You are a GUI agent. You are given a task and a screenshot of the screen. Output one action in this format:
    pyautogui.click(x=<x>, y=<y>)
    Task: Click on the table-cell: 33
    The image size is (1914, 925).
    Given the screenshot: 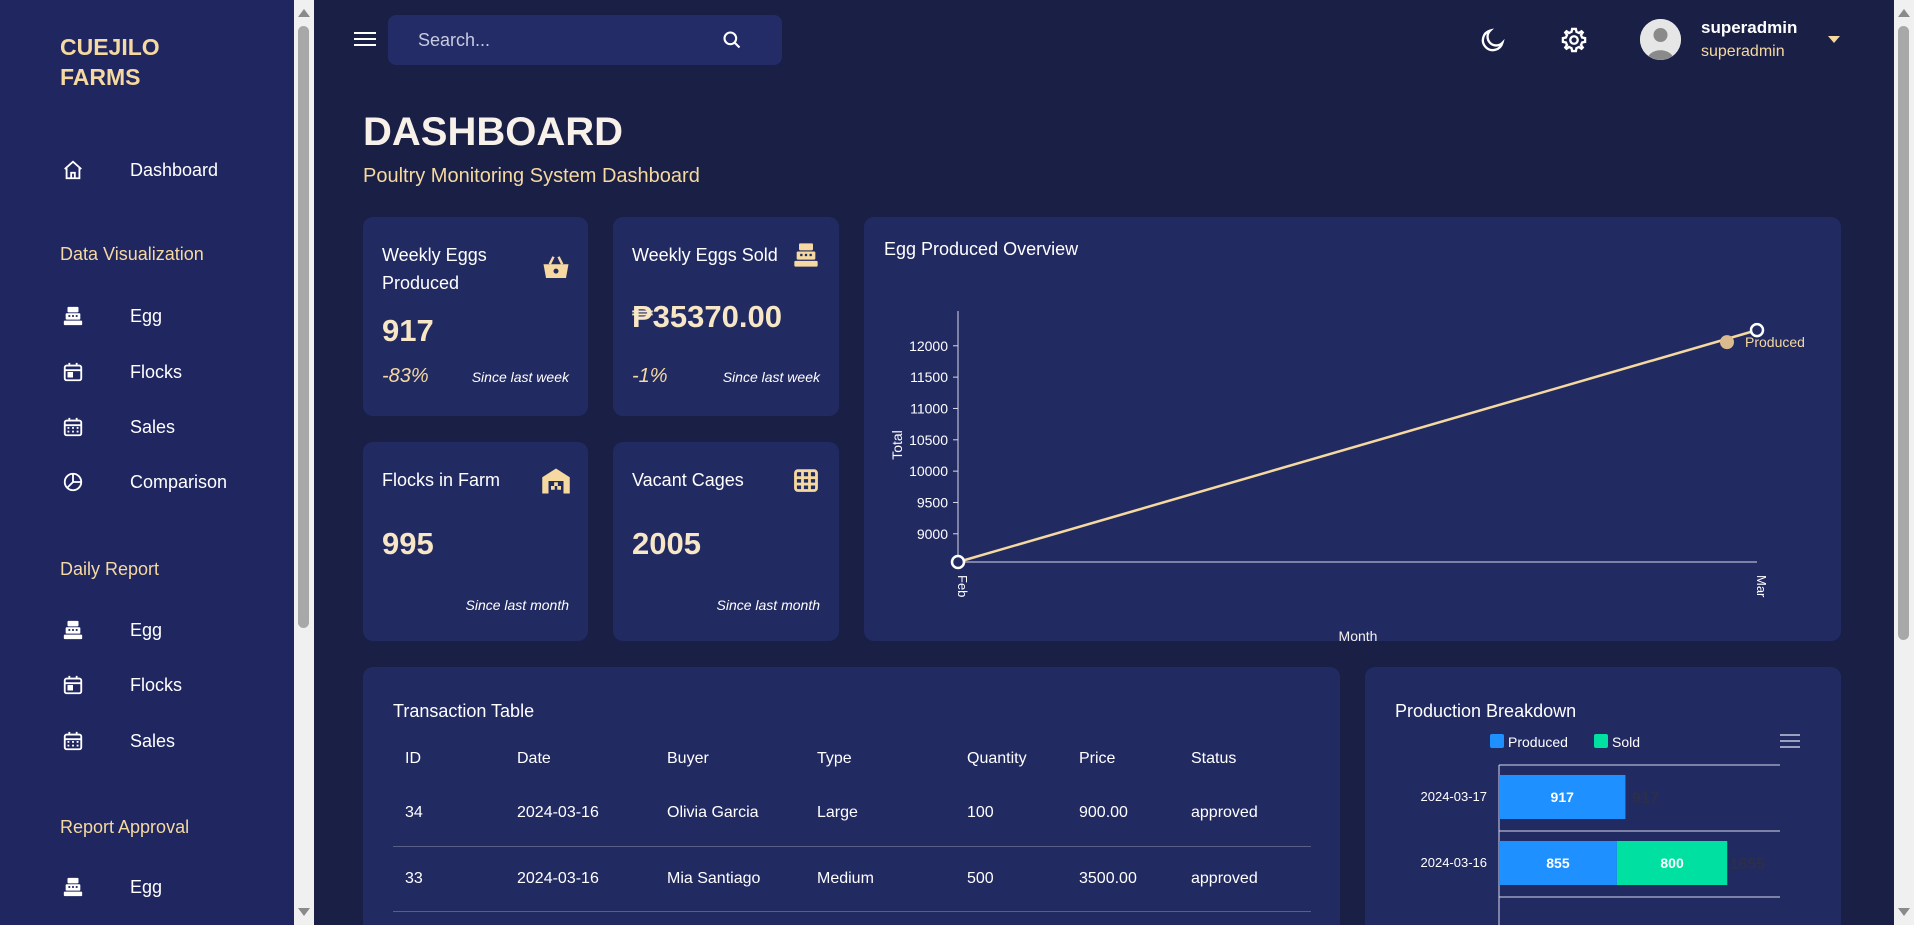 What is the action you would take?
    pyautogui.click(x=449, y=879)
    